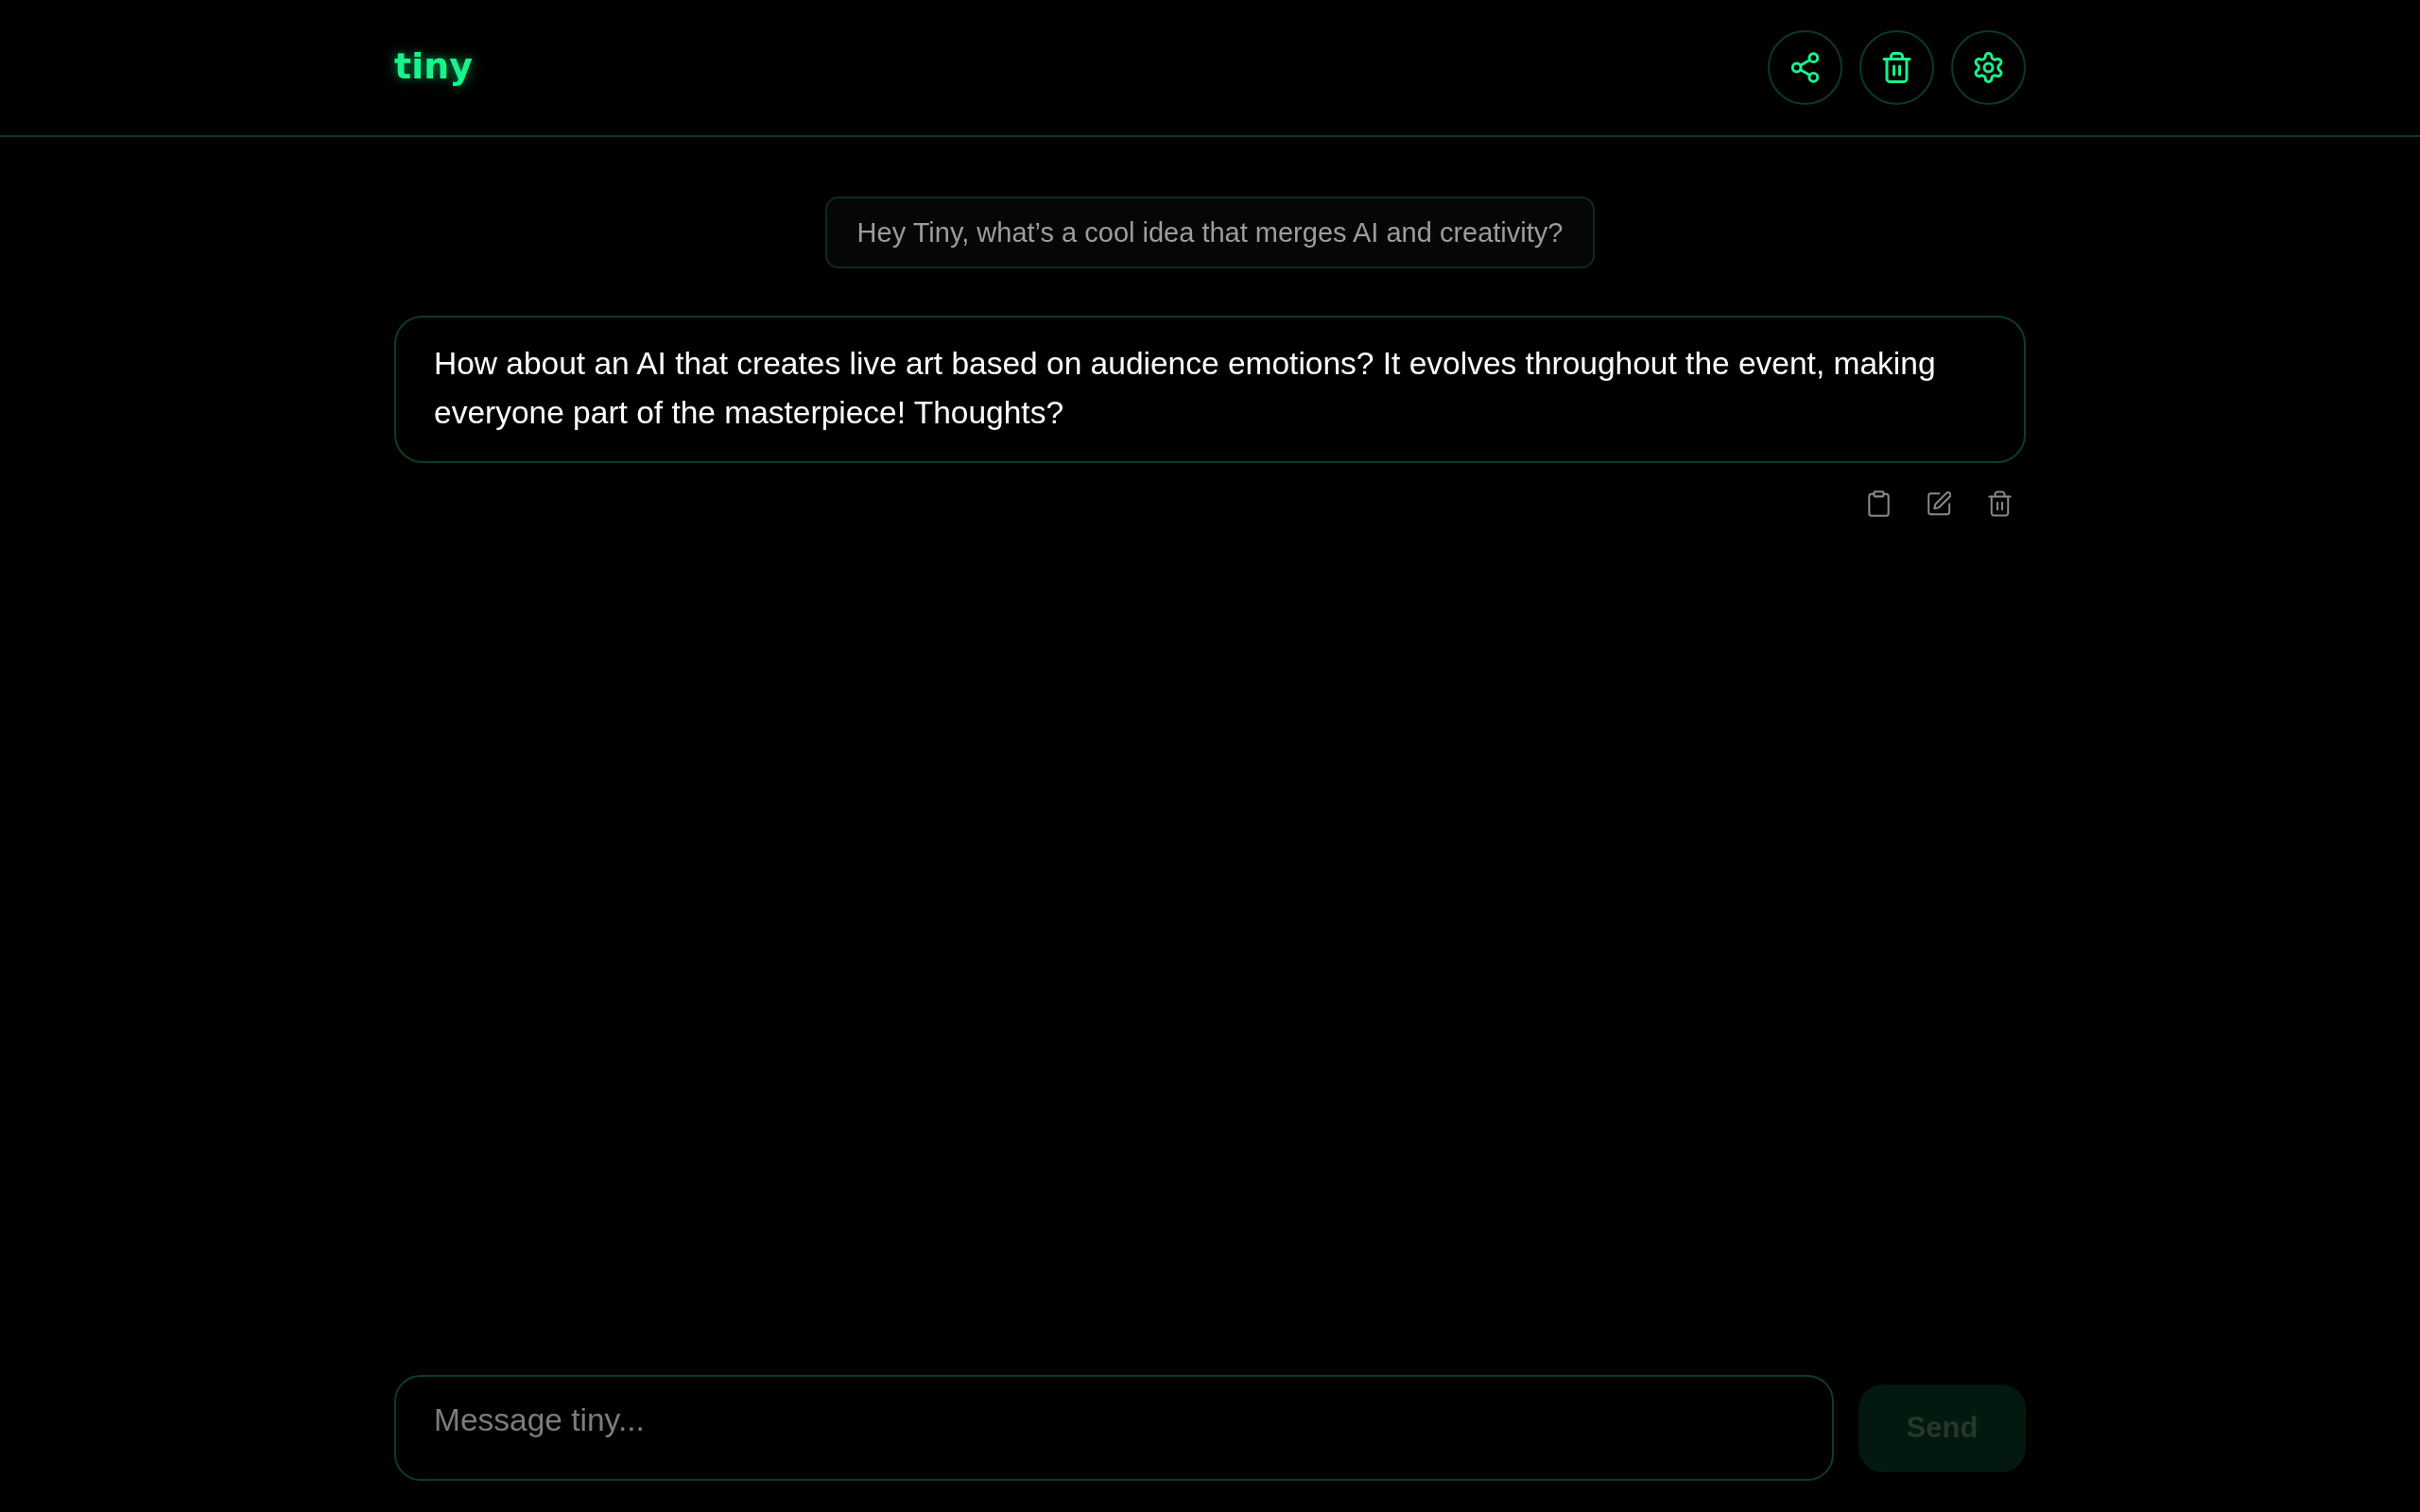 This screenshot has height=1512, width=2420. Describe the element at coordinates (1805, 67) in the screenshot. I see `share-icon` at that location.